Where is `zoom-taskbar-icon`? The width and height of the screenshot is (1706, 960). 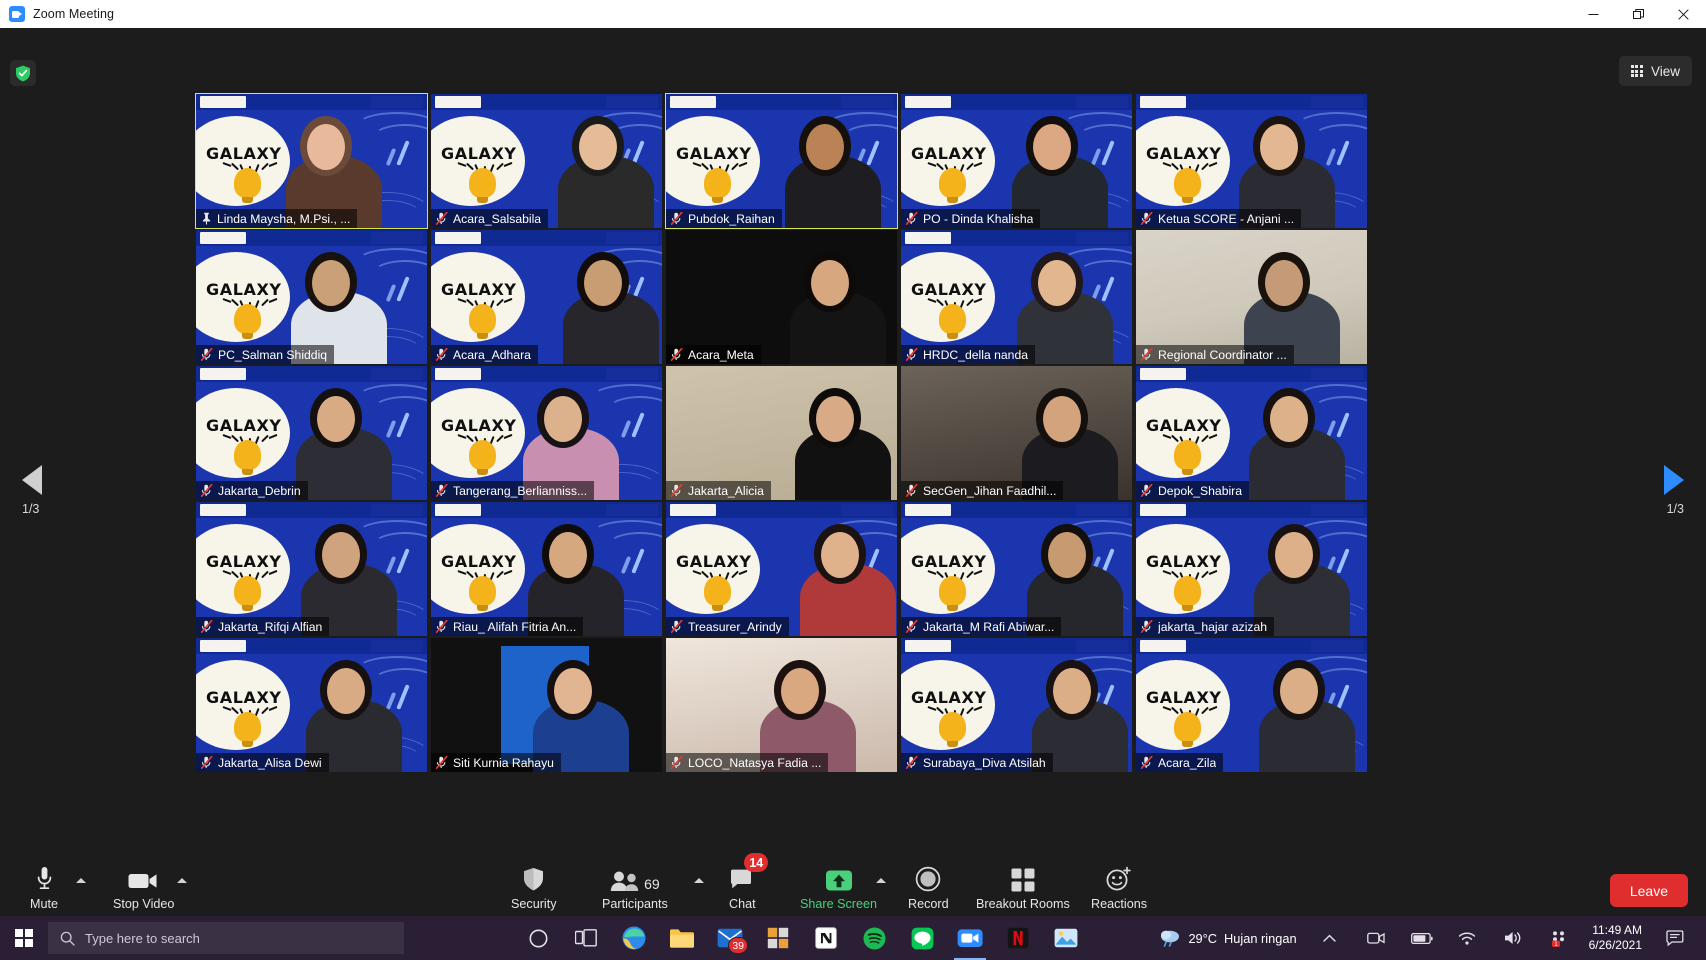 zoom-taskbar-icon is located at coordinates (970, 938).